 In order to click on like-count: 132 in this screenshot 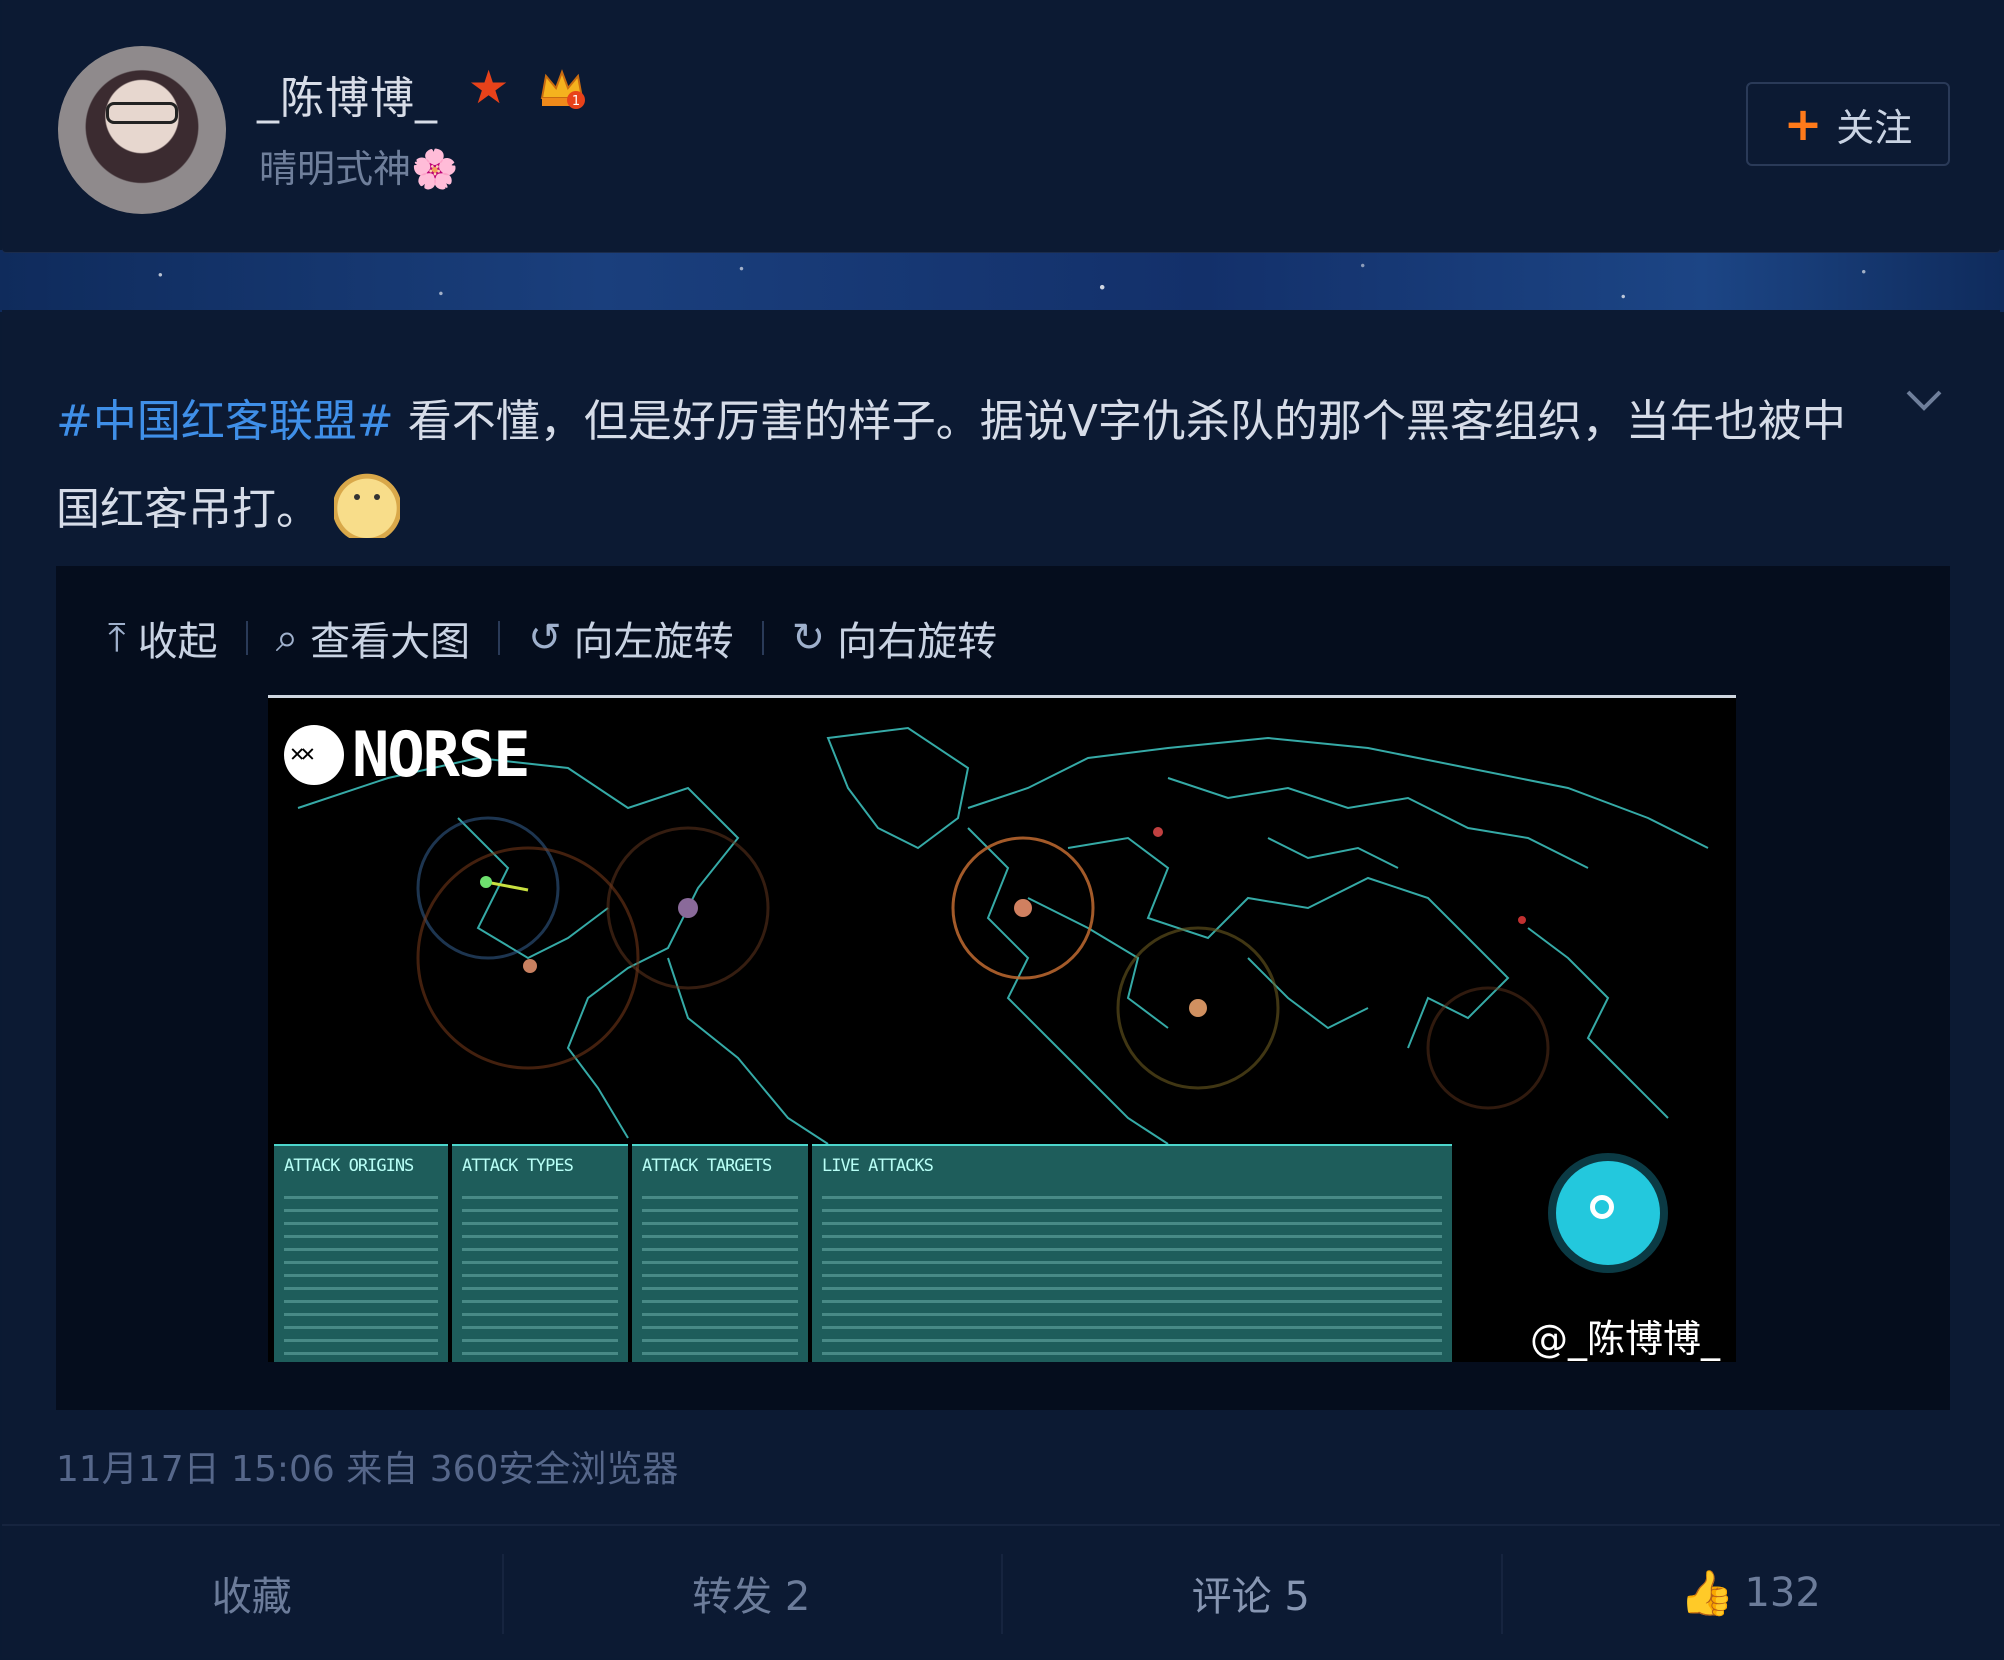, I will do `click(1782, 1593)`.